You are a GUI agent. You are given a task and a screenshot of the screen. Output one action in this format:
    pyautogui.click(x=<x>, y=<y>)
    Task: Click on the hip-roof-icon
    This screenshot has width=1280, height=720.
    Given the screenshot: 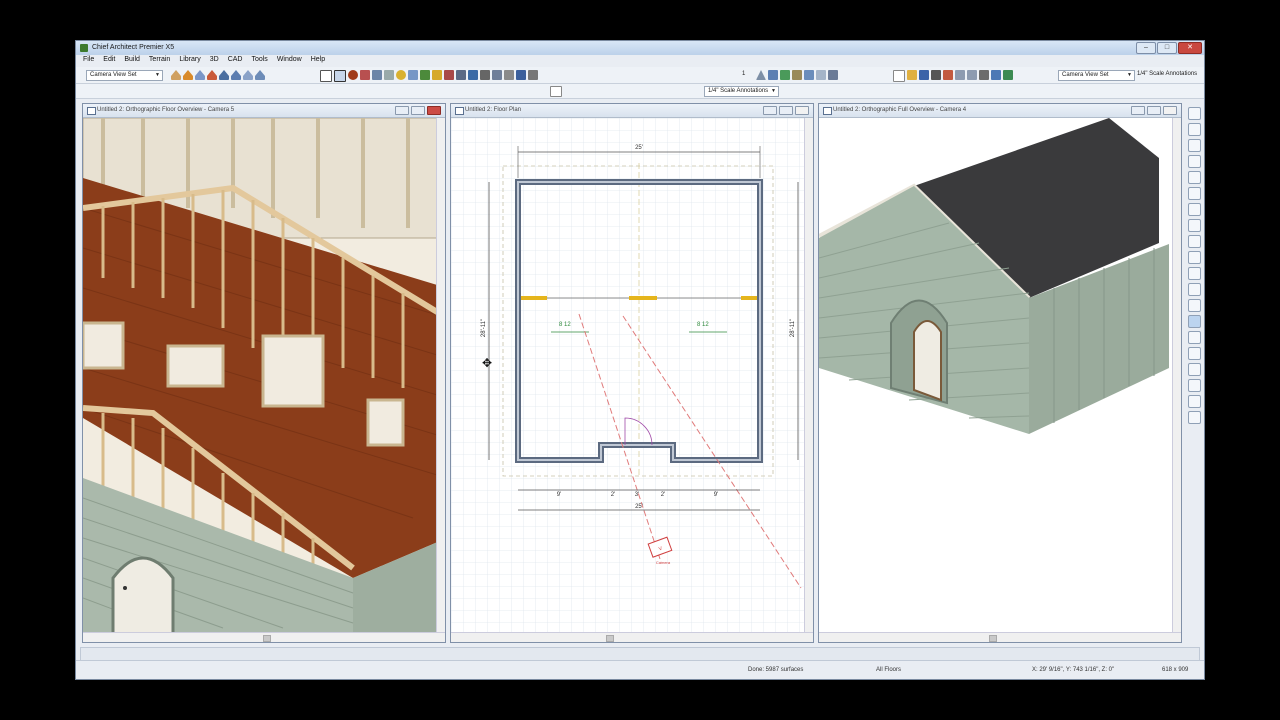 What is the action you would take?
    pyautogui.click(x=224, y=75)
    